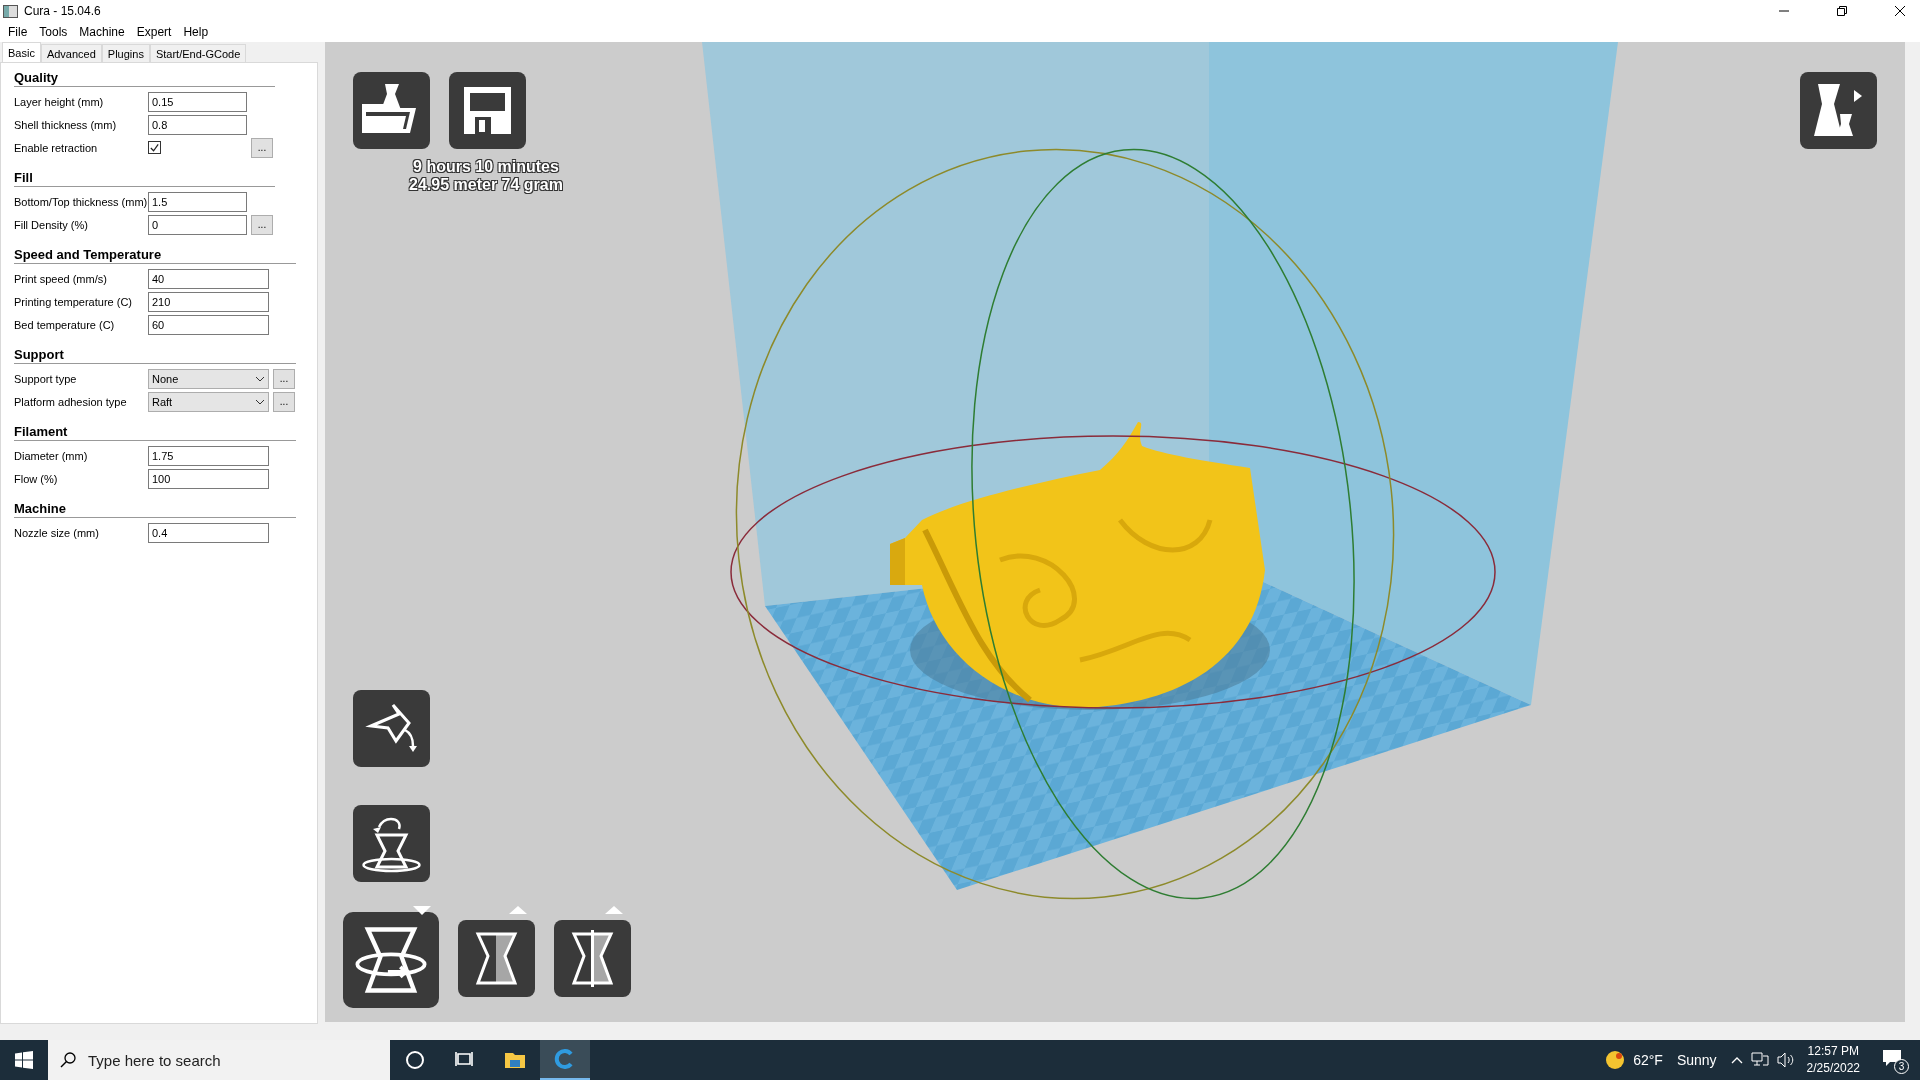  What do you see at coordinates (154, 32) in the screenshot?
I see `menu-item: Expert` at bounding box center [154, 32].